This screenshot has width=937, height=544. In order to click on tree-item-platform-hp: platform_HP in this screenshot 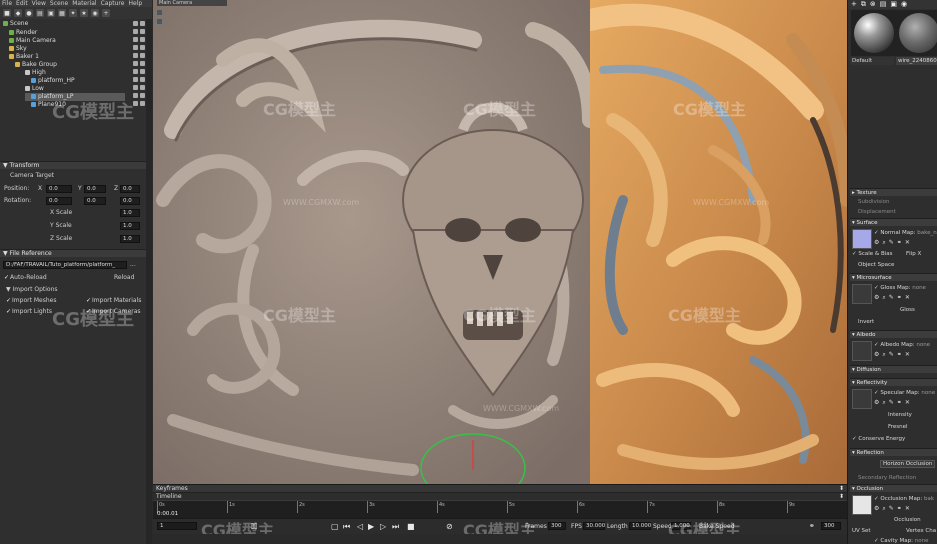, I will do `click(53, 81)`.